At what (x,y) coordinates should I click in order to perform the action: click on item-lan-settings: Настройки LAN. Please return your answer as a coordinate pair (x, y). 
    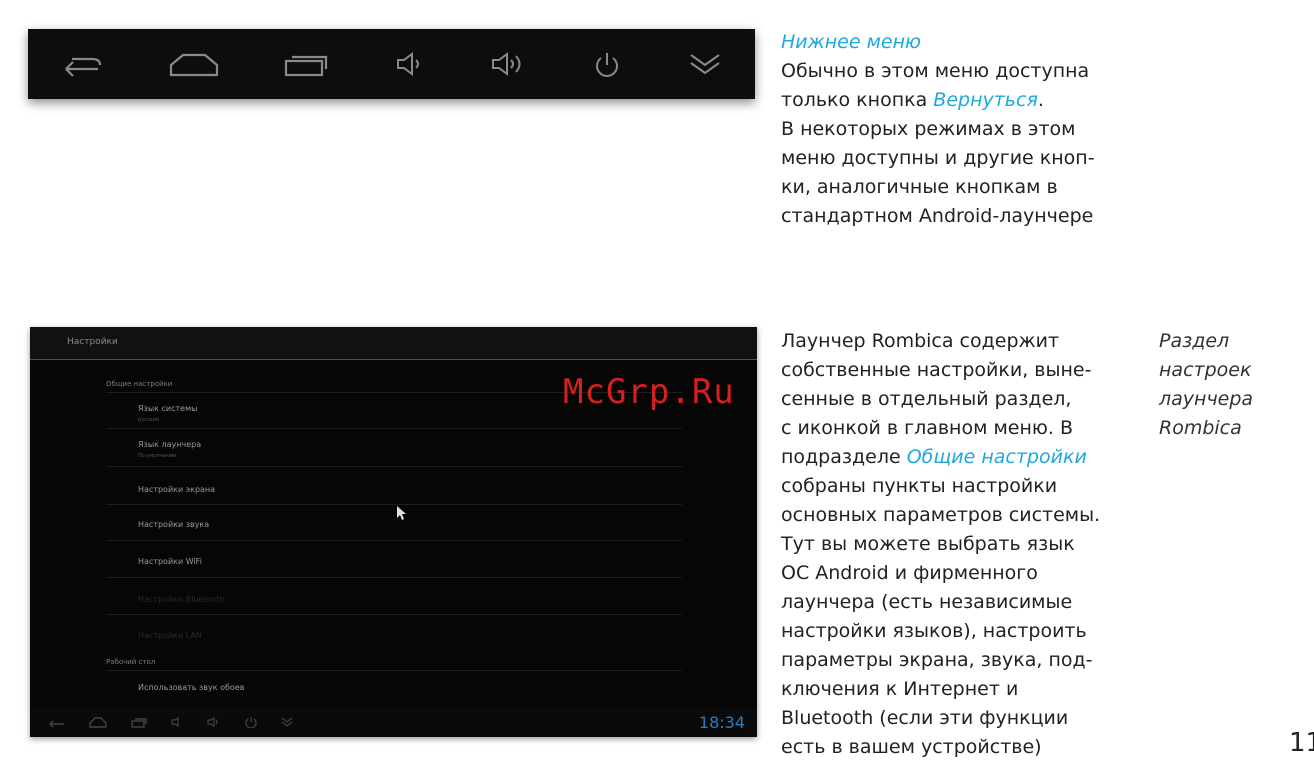
    Looking at the image, I should click on (170, 635).